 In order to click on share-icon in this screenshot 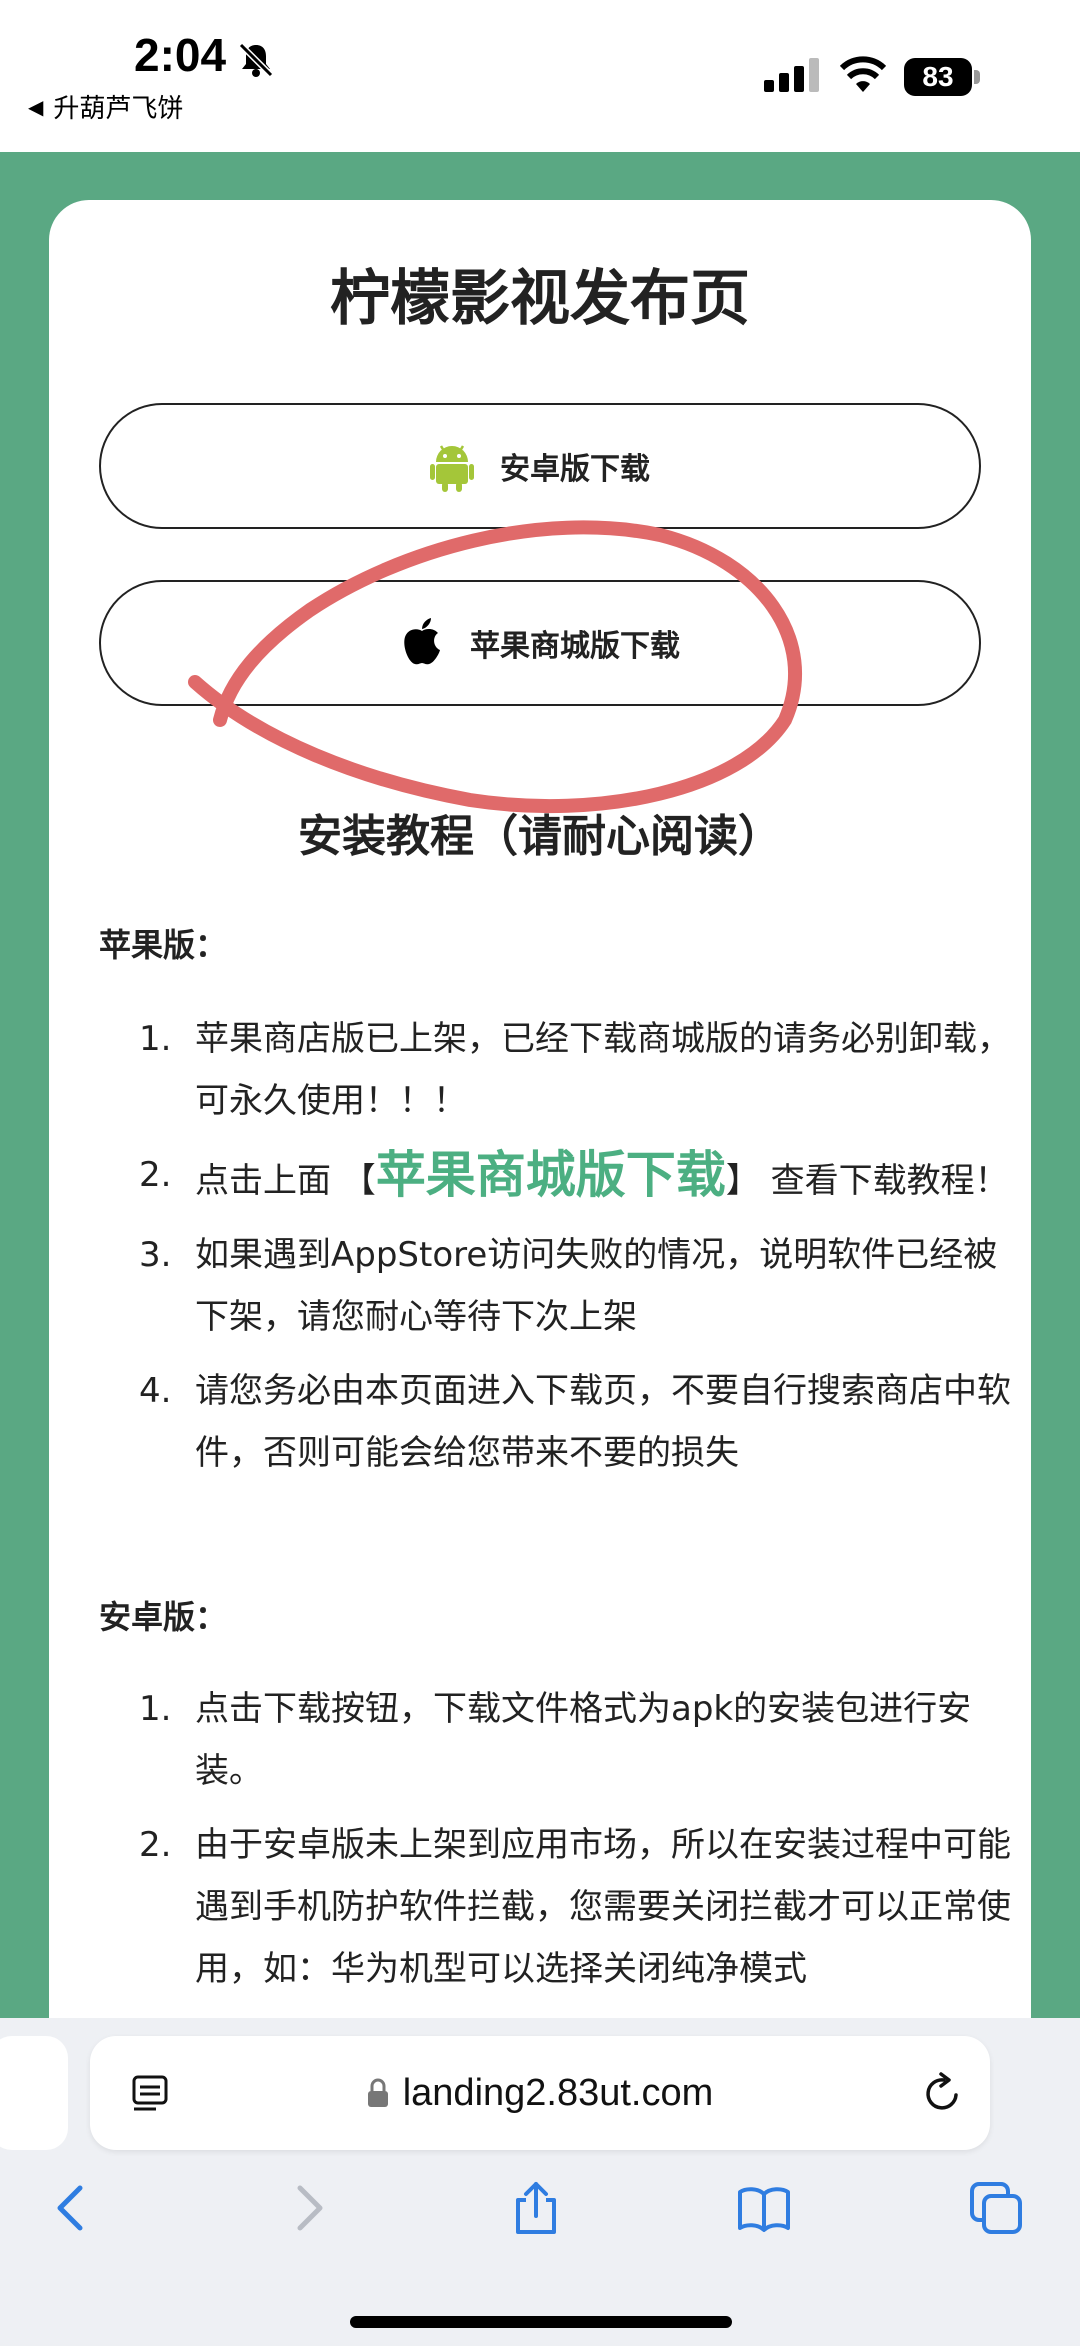, I will do `click(536, 2208)`.